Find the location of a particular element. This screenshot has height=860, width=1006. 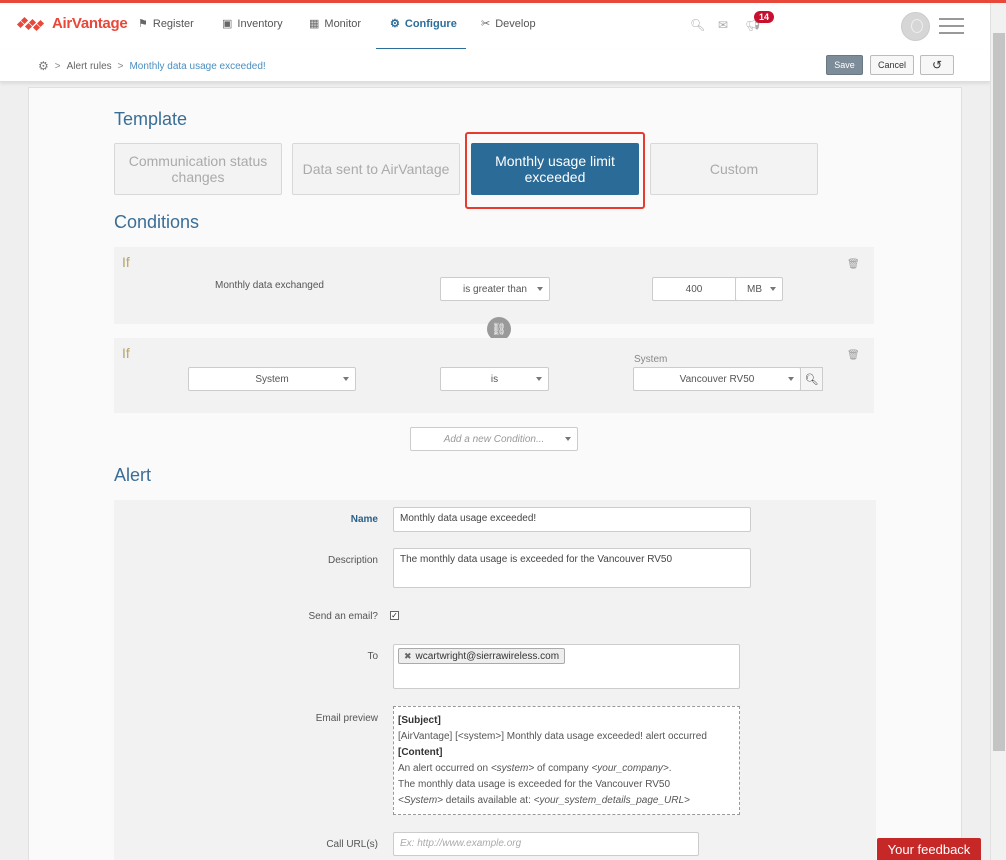

nav-configure: ⚙ Configure is located at coordinates (423, 24).